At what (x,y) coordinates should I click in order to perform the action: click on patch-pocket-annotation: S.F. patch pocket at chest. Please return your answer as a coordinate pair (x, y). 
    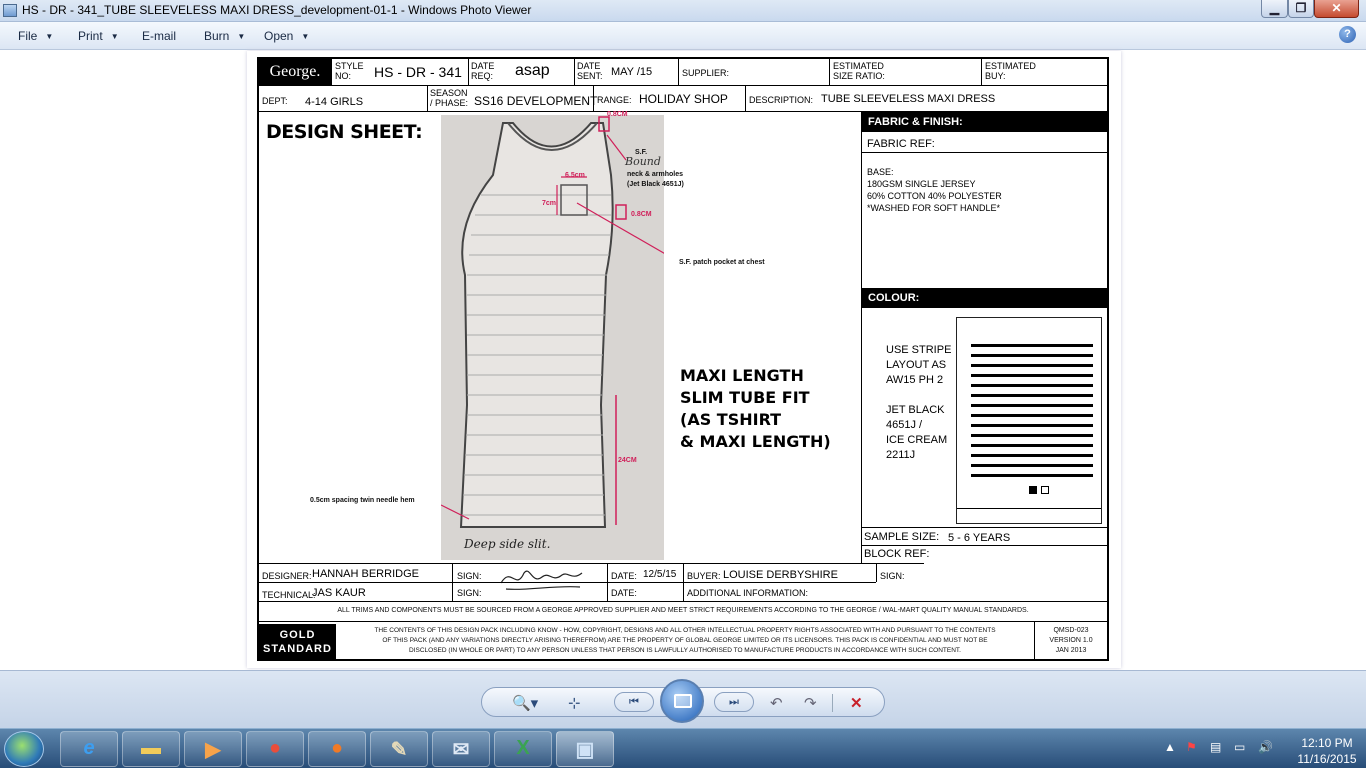
    Looking at the image, I should click on (722, 262).